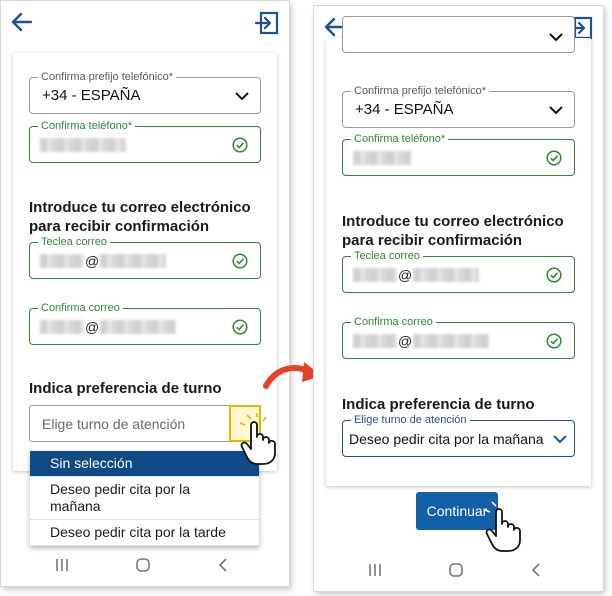 The height and width of the screenshot is (596, 612). I want to click on shift-select-label: Elige turno de atención, so click(410, 420).